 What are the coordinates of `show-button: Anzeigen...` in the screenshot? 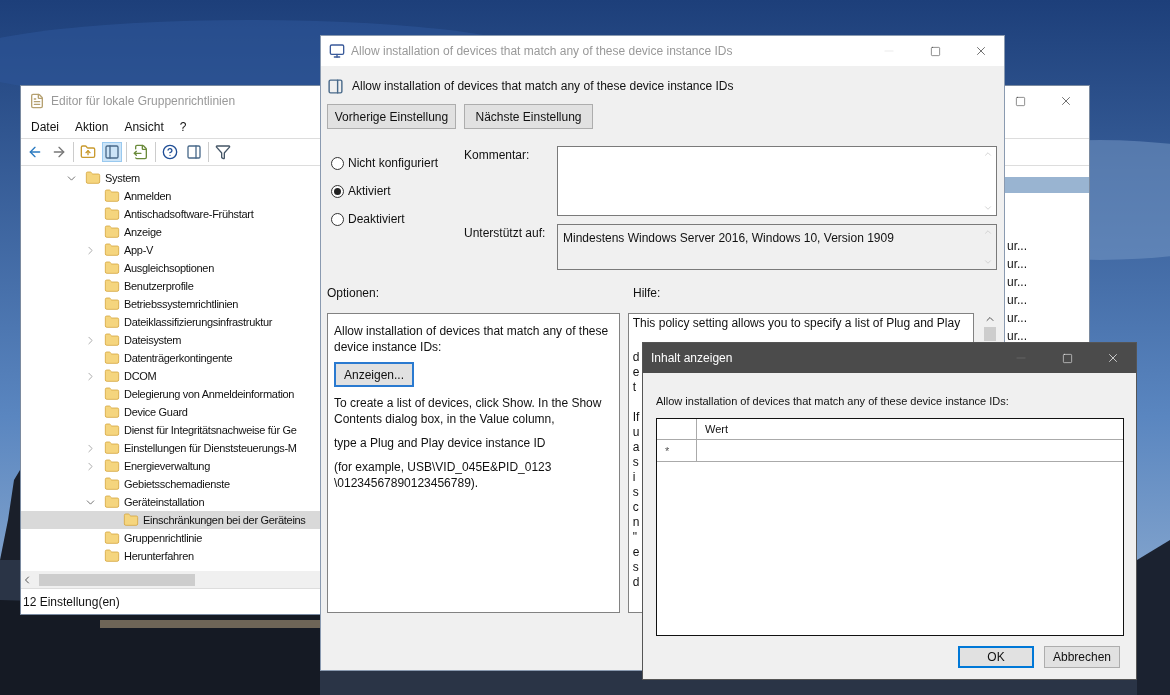 It's located at (374, 374).